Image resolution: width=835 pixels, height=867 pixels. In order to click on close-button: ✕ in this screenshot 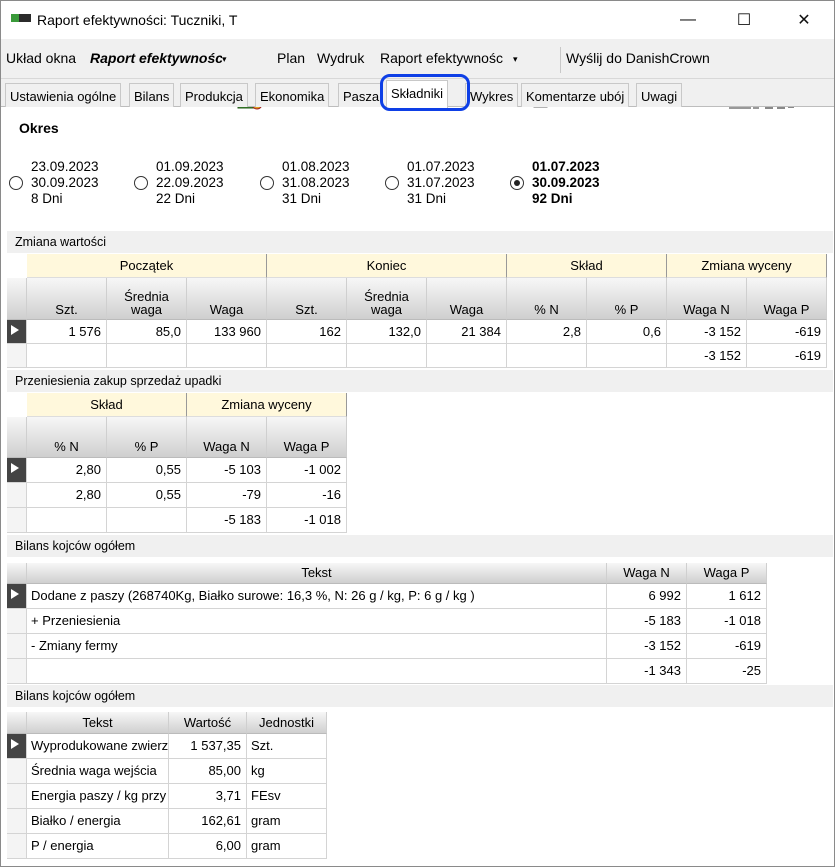, I will do `click(804, 20)`.